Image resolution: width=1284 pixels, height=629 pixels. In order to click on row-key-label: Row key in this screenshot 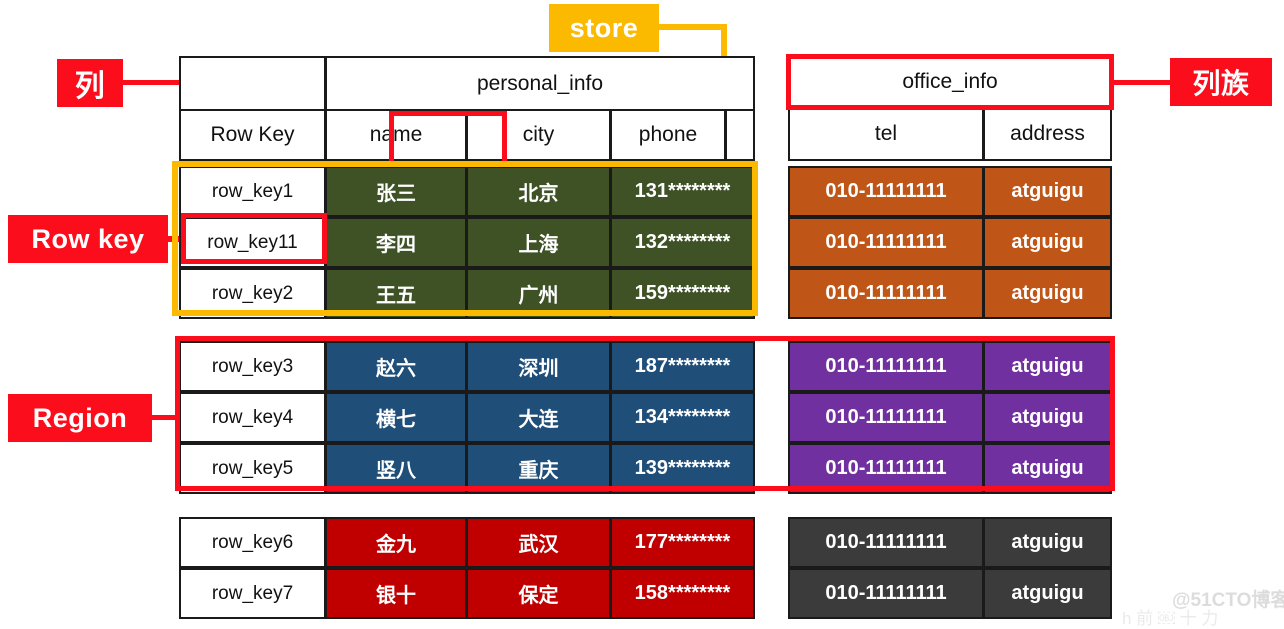, I will do `click(88, 239)`.